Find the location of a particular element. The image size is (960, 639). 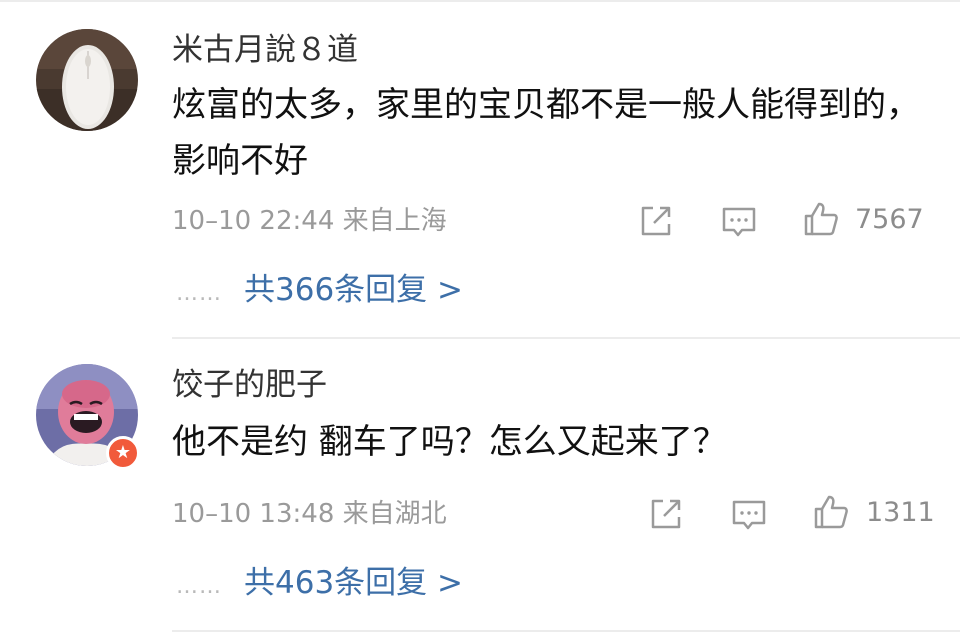

view-replies-link: …… 共463条回复 > is located at coordinates (319, 585).